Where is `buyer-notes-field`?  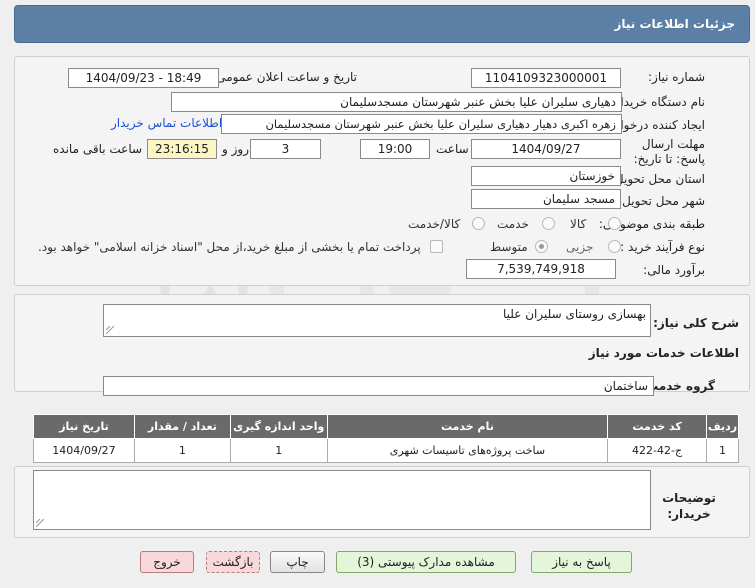 buyer-notes-field is located at coordinates (342, 500).